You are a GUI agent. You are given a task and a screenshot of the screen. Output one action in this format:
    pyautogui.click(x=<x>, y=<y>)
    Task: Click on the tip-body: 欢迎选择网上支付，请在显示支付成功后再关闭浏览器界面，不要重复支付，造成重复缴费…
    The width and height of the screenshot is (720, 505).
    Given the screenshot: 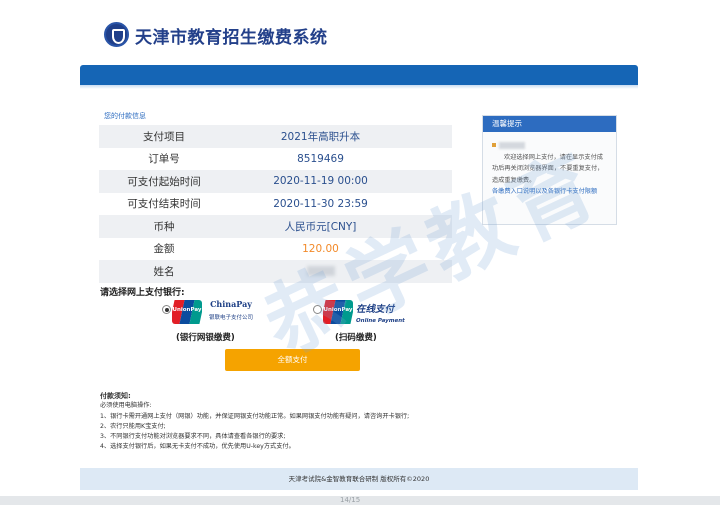 What is the action you would take?
    pyautogui.click(x=549, y=165)
    